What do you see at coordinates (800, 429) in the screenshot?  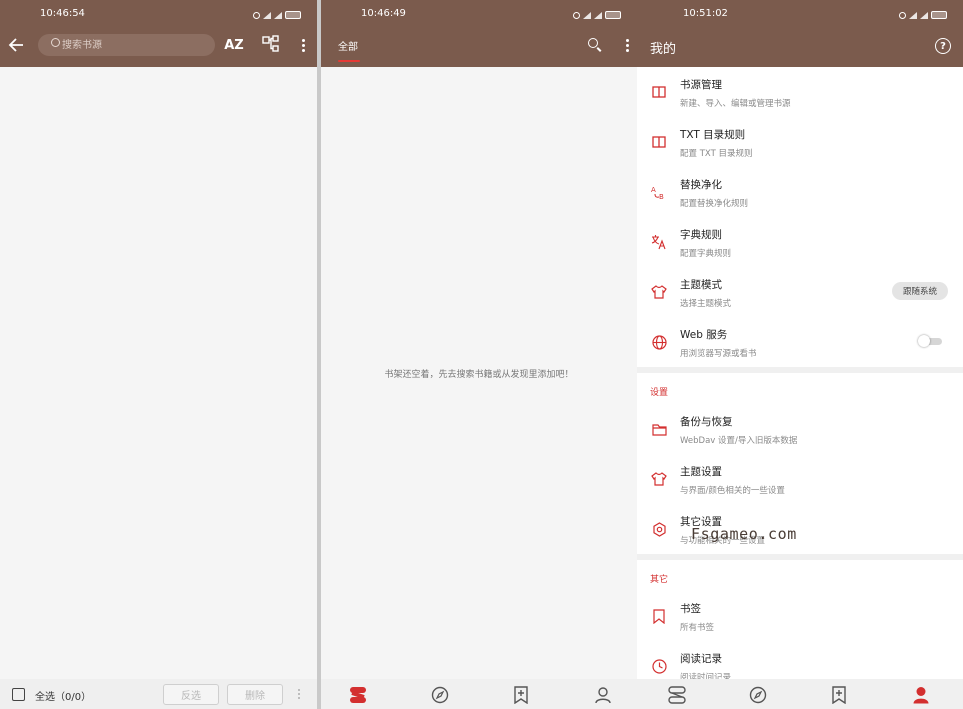 I see `list-item-backup: 备份与恢复 WebDav 设置/导入旧版本数据` at bounding box center [800, 429].